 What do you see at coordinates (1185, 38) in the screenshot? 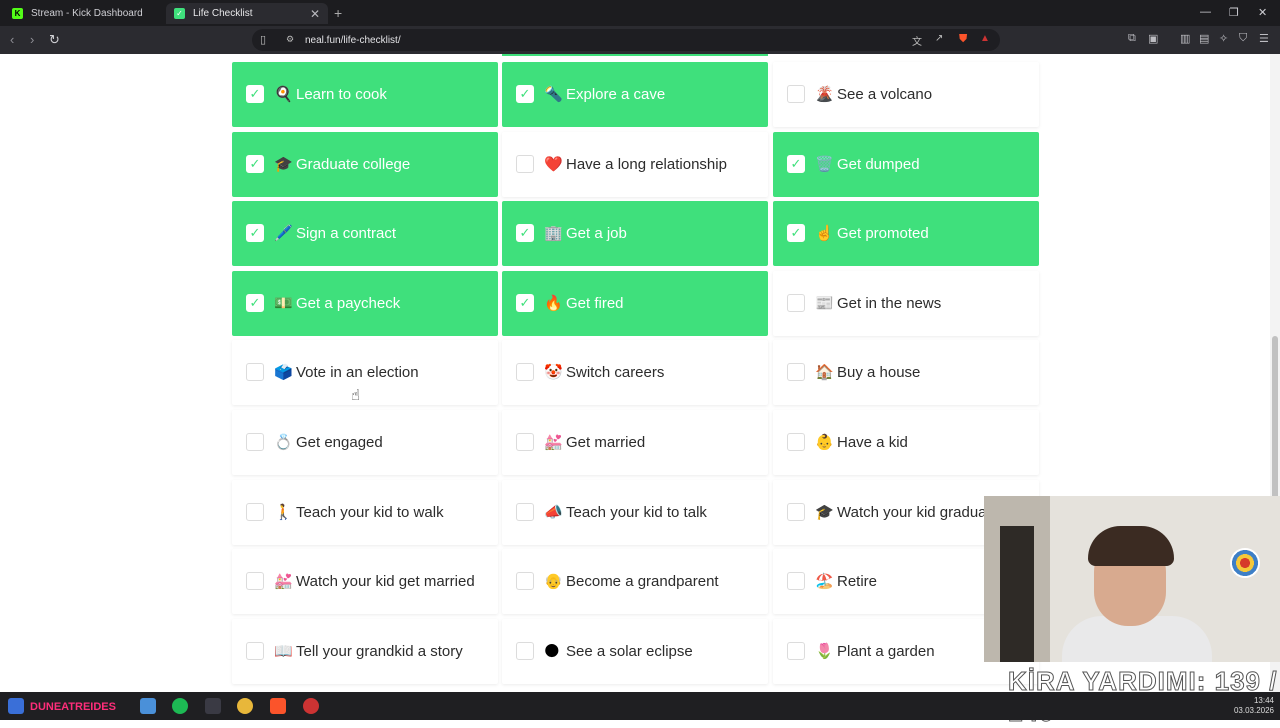
I see `sidebar-icon: ▥` at bounding box center [1185, 38].